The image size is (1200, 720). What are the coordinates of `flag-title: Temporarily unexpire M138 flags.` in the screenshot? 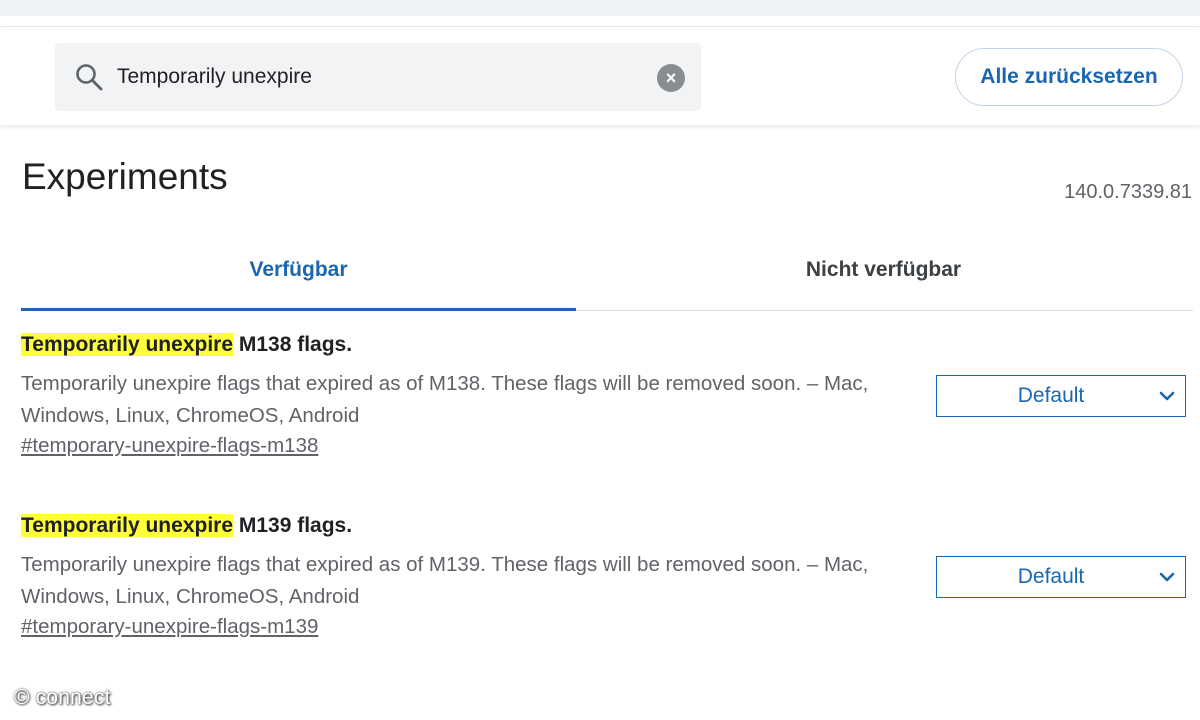 It's located at (606, 345).